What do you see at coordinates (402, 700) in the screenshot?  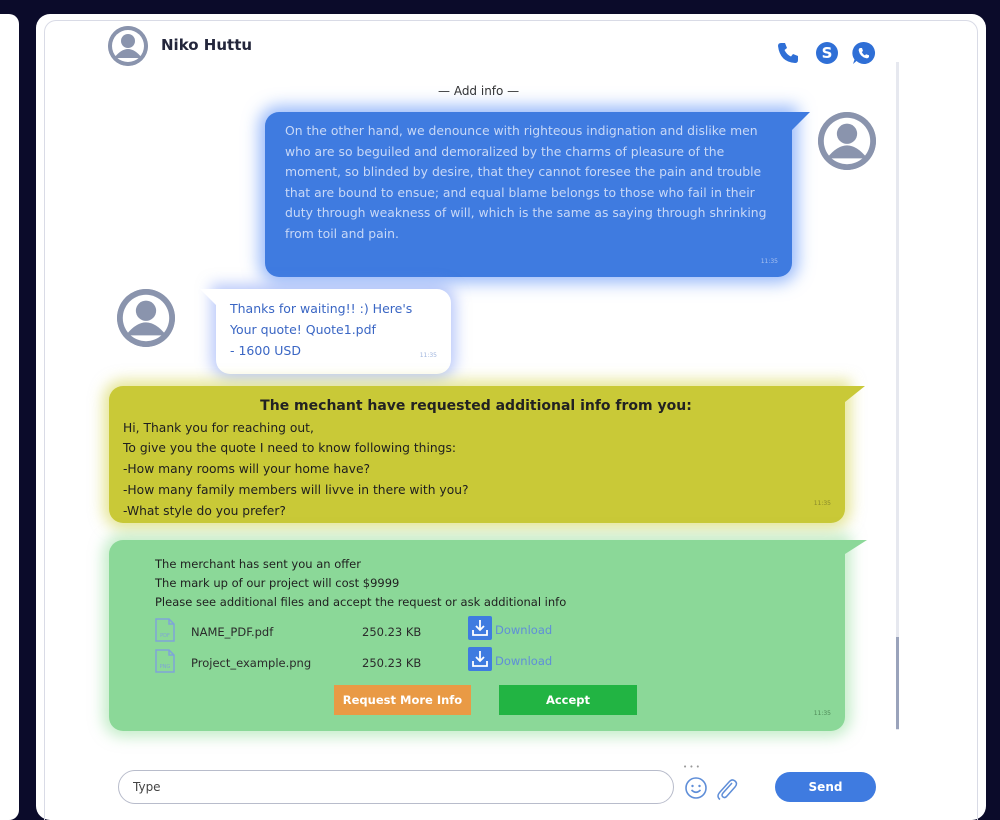 I see `request-more-info-button: Request More Info` at bounding box center [402, 700].